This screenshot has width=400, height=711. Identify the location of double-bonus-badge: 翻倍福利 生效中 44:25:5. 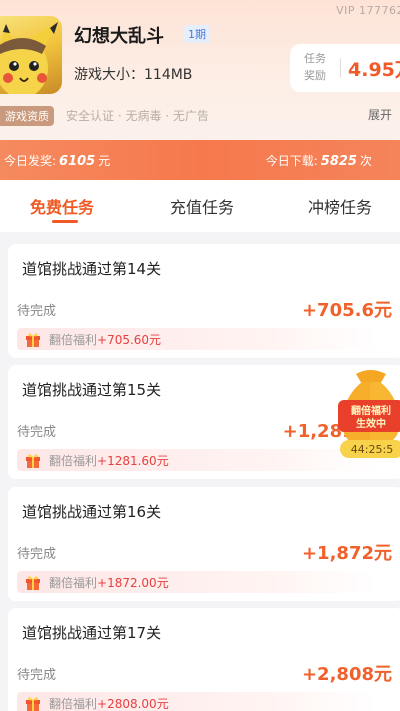
(368, 414).